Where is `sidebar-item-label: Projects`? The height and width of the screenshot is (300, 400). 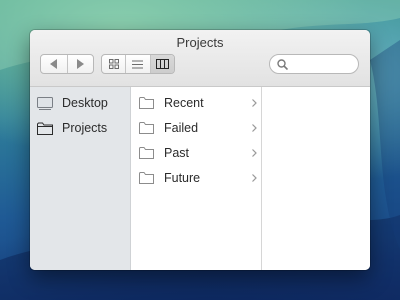
sidebar-item-label: Projects is located at coordinates (85, 128).